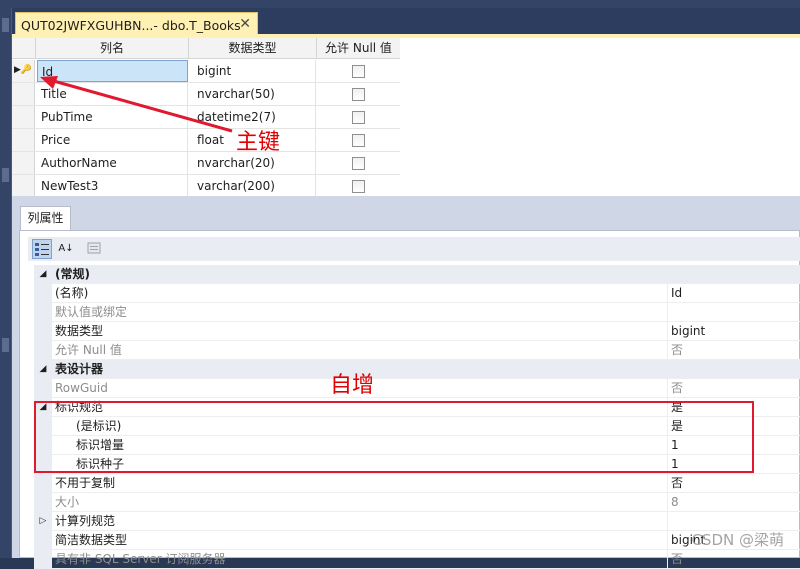 Image resolution: width=800 pixels, height=569 pixels. What do you see at coordinates (394, 437) in the screenshot?
I see `identity-highlight-box` at bounding box center [394, 437].